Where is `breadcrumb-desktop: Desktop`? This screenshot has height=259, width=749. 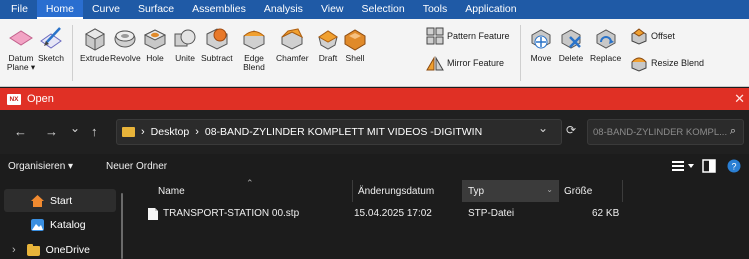
breadcrumb-desktop: Desktop is located at coordinates (170, 132).